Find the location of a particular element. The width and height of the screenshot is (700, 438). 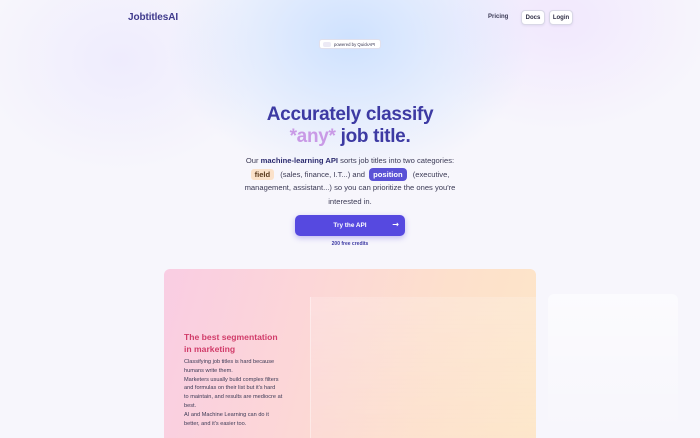

powered-by-label: powered by QuickAPI is located at coordinates (355, 44).